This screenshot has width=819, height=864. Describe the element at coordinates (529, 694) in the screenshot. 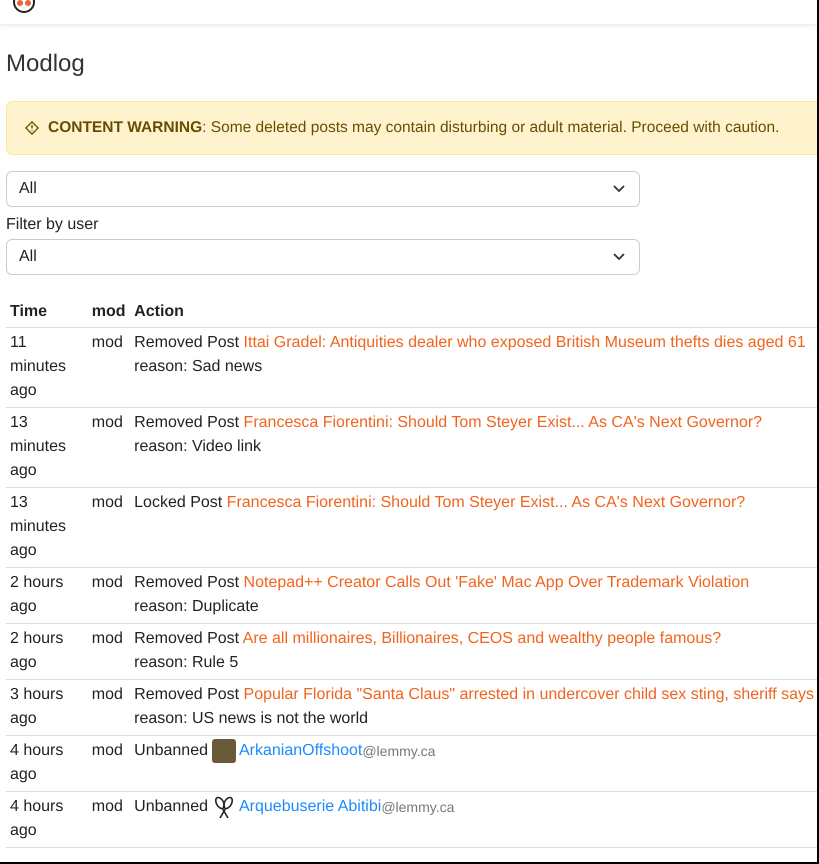

I see `post-link: Popular Florida "Santa Claus" arrested in undercover child sex sting, sheriff says` at that location.